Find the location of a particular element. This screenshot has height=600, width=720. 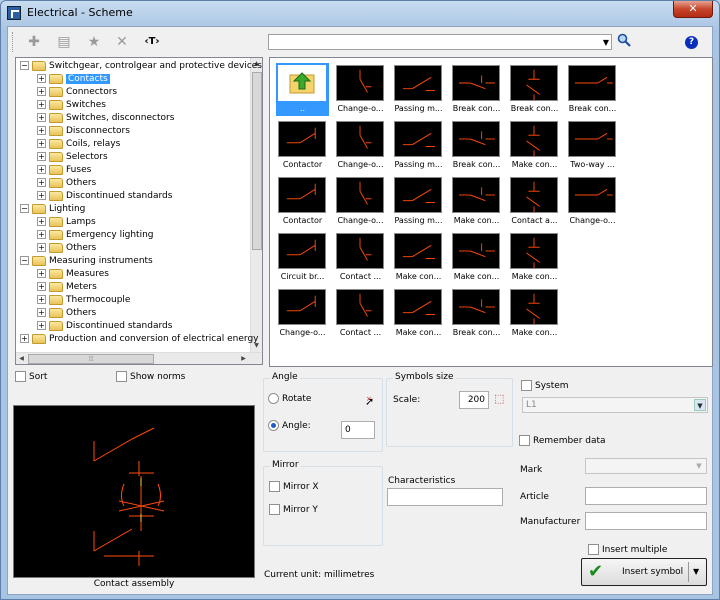

parent-folder-tile: .. is located at coordinates (302, 89).